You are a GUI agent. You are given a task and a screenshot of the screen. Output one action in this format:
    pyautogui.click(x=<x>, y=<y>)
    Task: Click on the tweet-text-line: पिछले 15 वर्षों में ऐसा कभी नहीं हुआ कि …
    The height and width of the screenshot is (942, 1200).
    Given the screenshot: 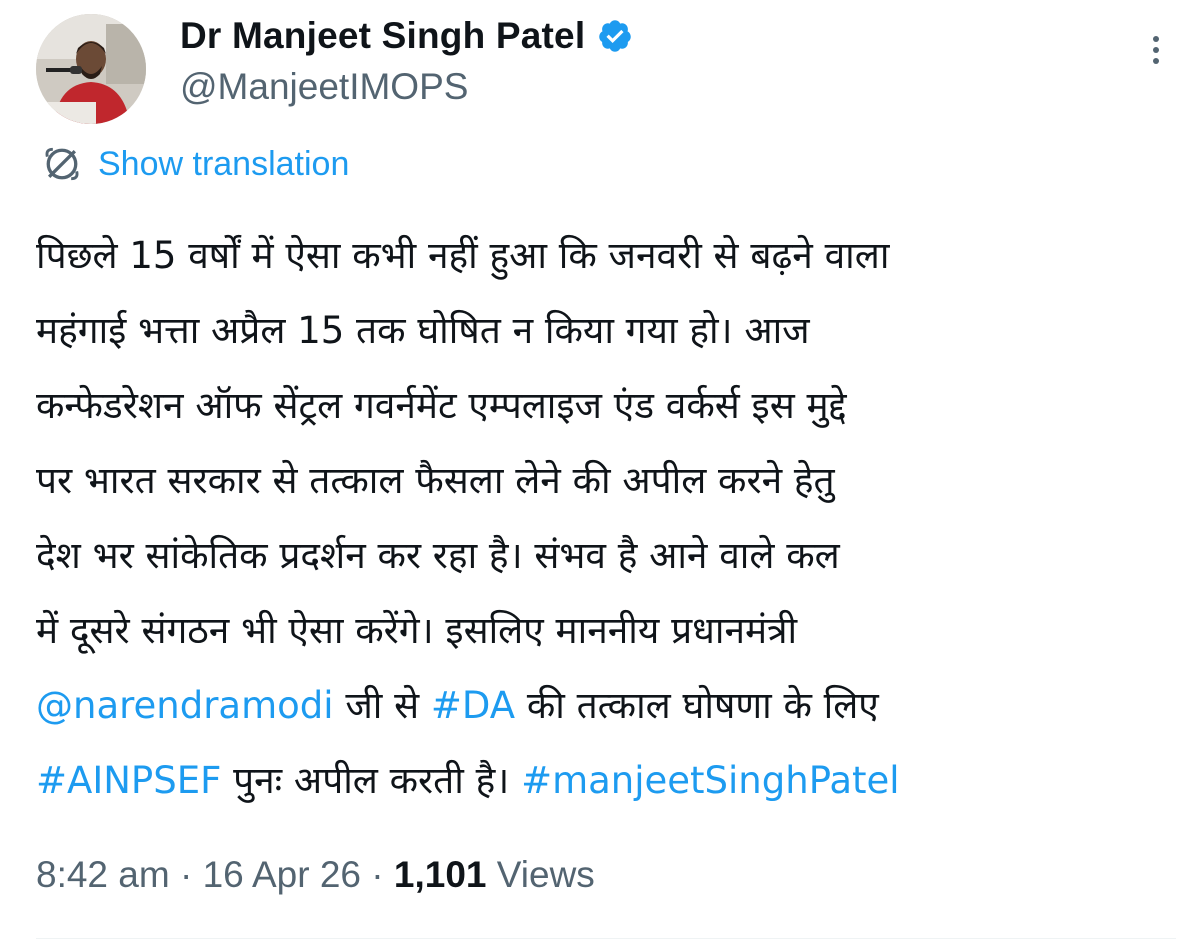 What is the action you would take?
    pyautogui.click(x=606, y=255)
    